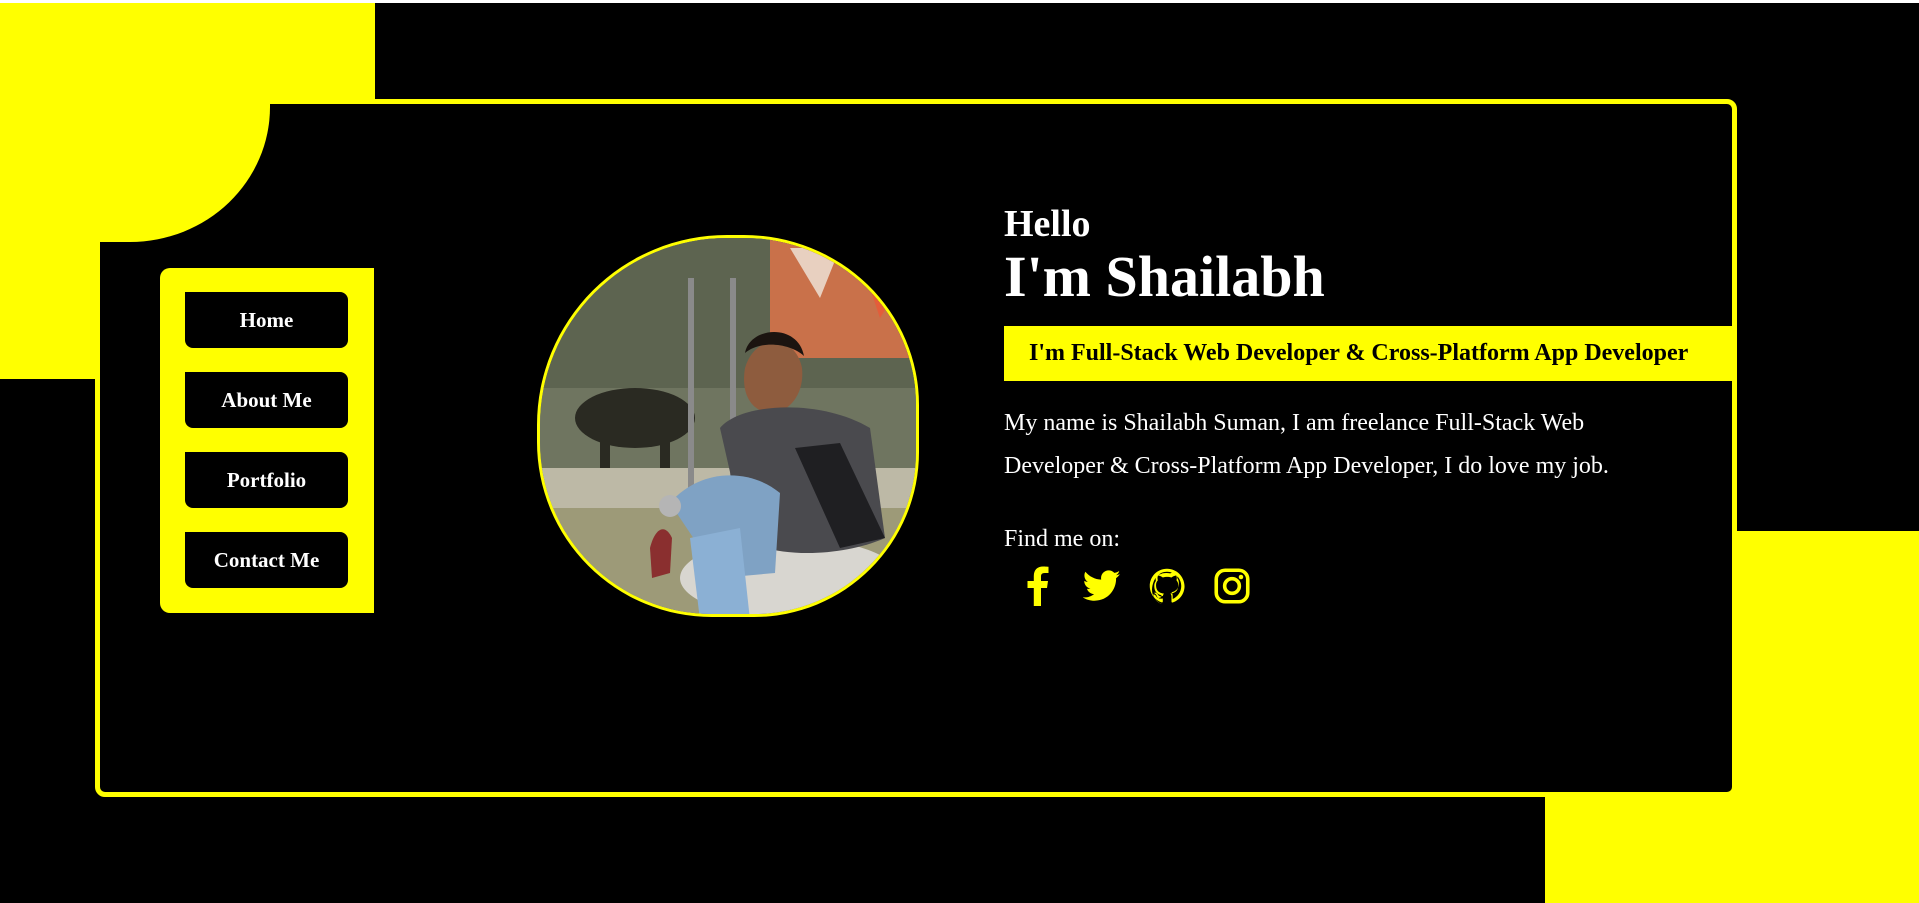 The width and height of the screenshot is (1919, 903). I want to click on profile-photo, so click(728, 426).